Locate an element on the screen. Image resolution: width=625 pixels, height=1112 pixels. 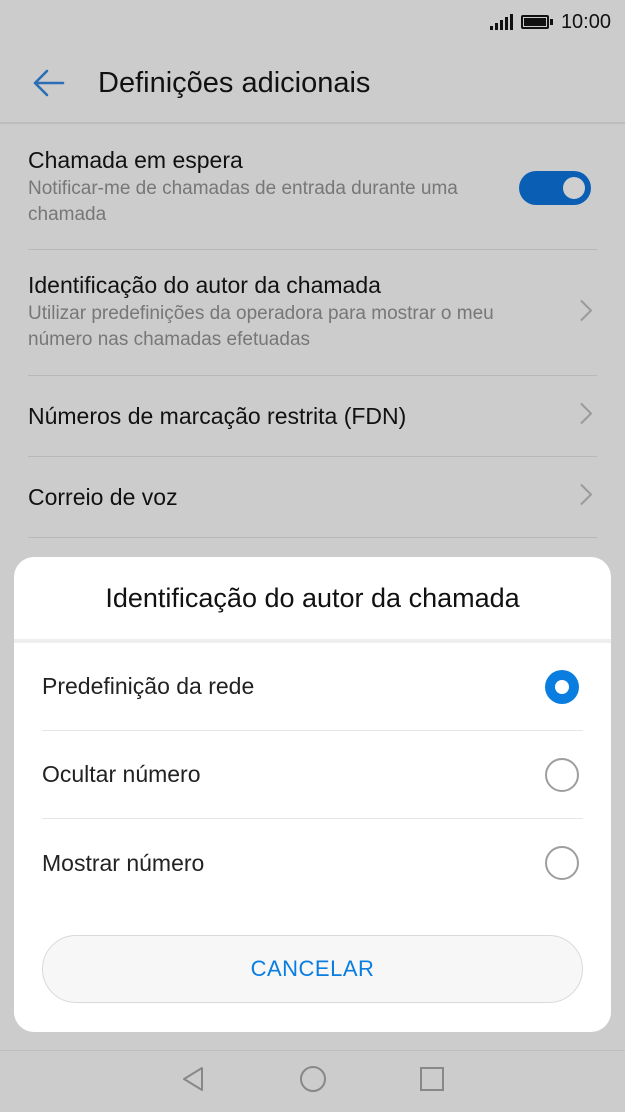
setting-title: Chamada em espera is located at coordinates (135, 160).